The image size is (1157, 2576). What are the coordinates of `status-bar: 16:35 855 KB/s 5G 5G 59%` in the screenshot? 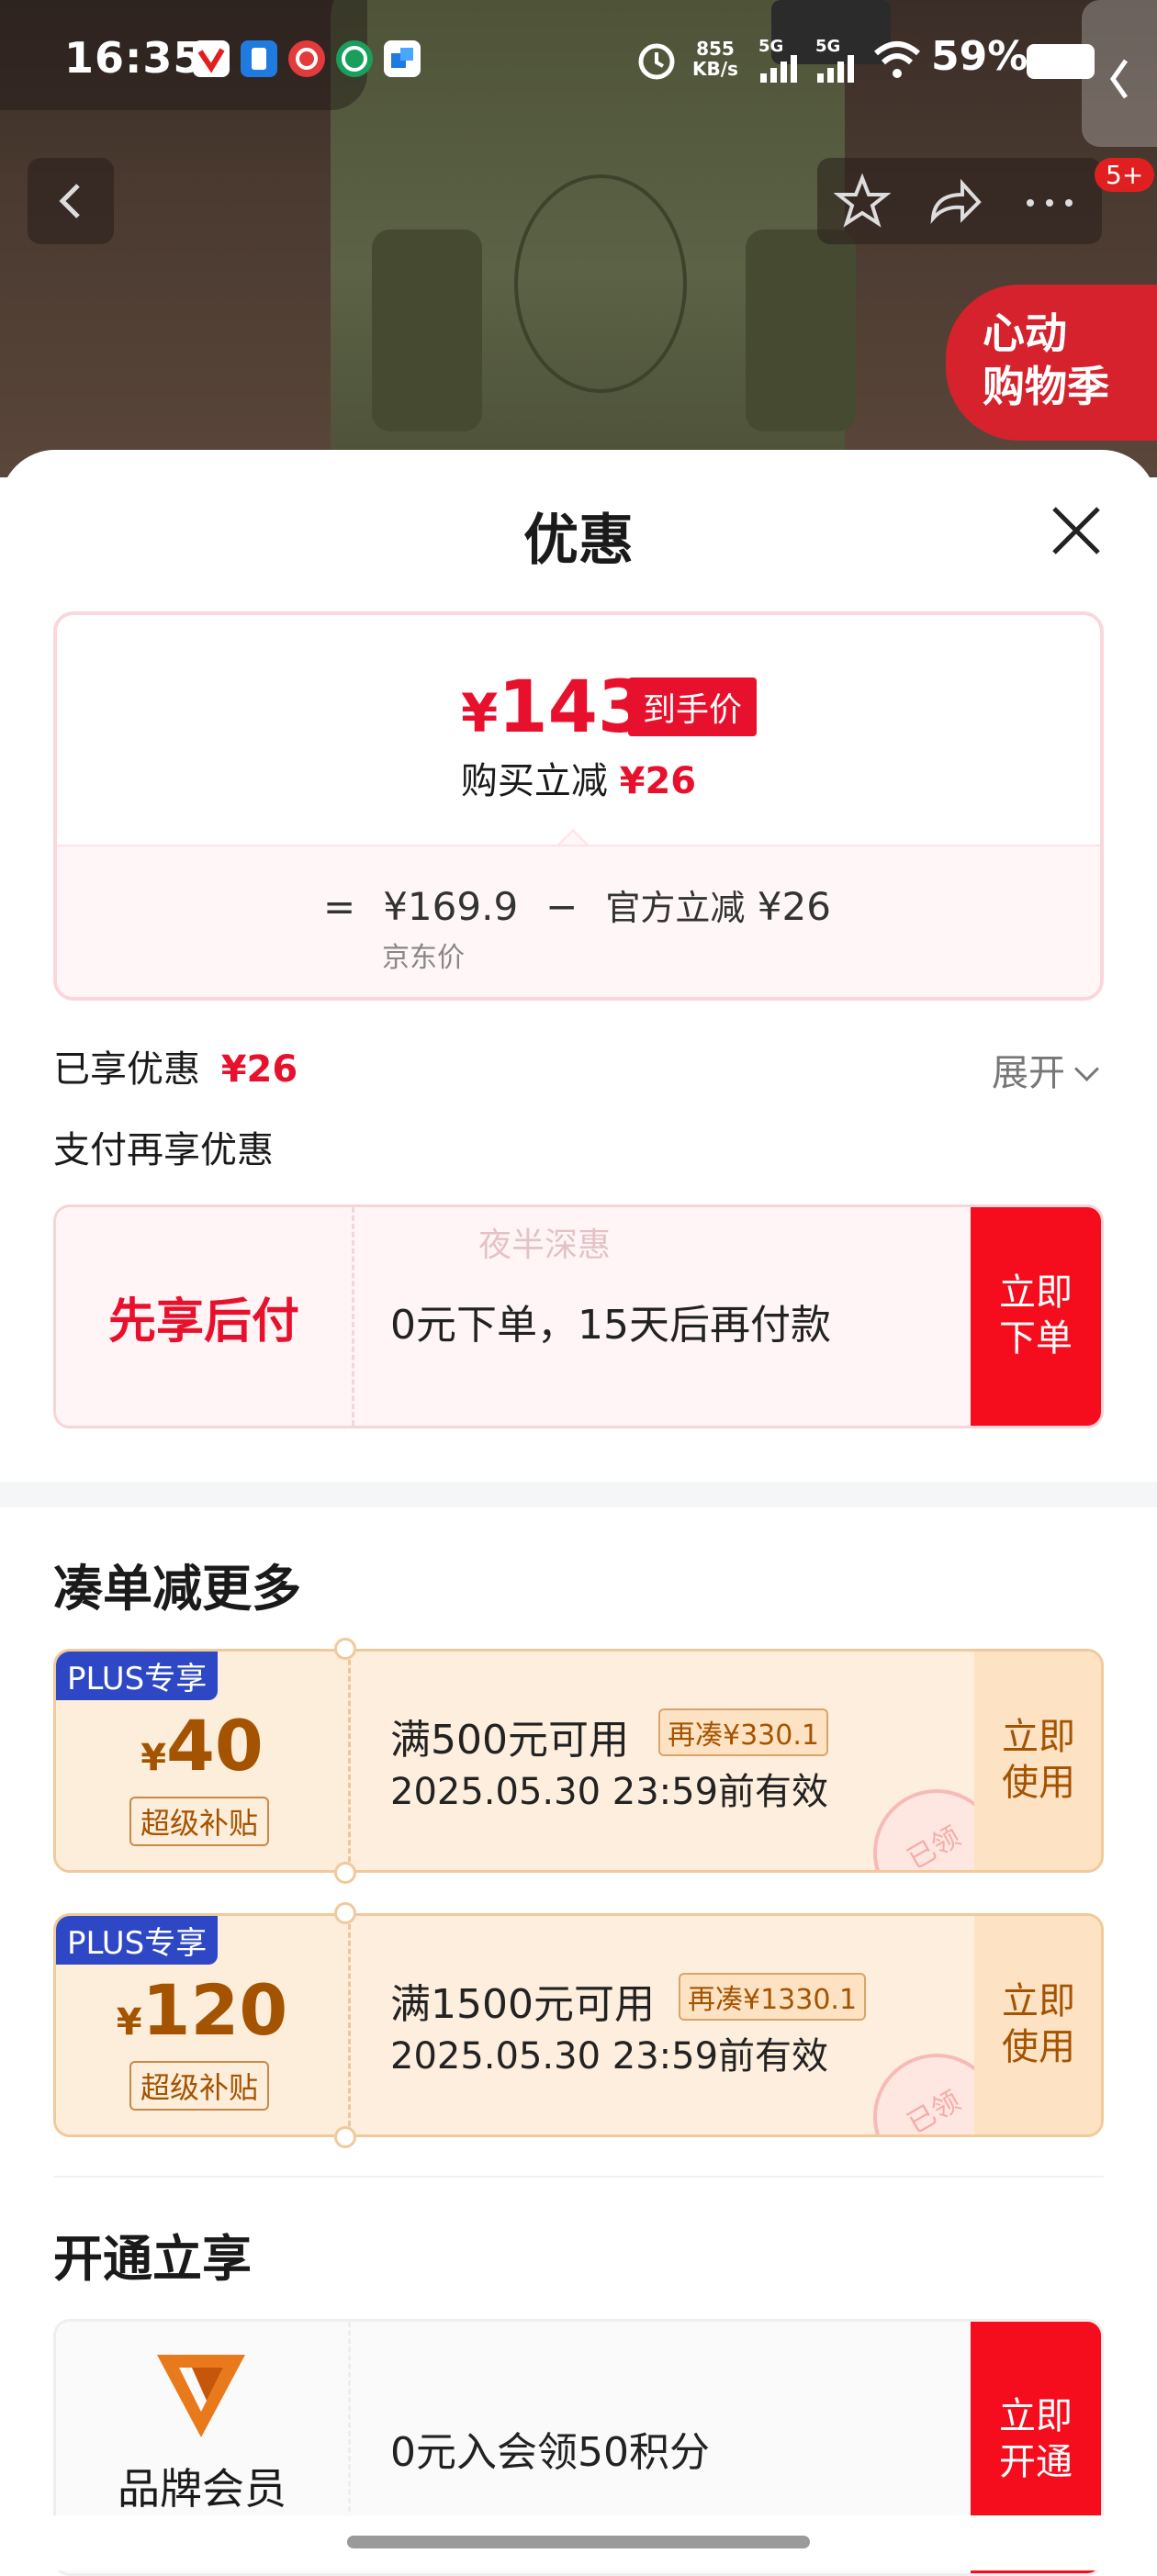 It's located at (578, 64).